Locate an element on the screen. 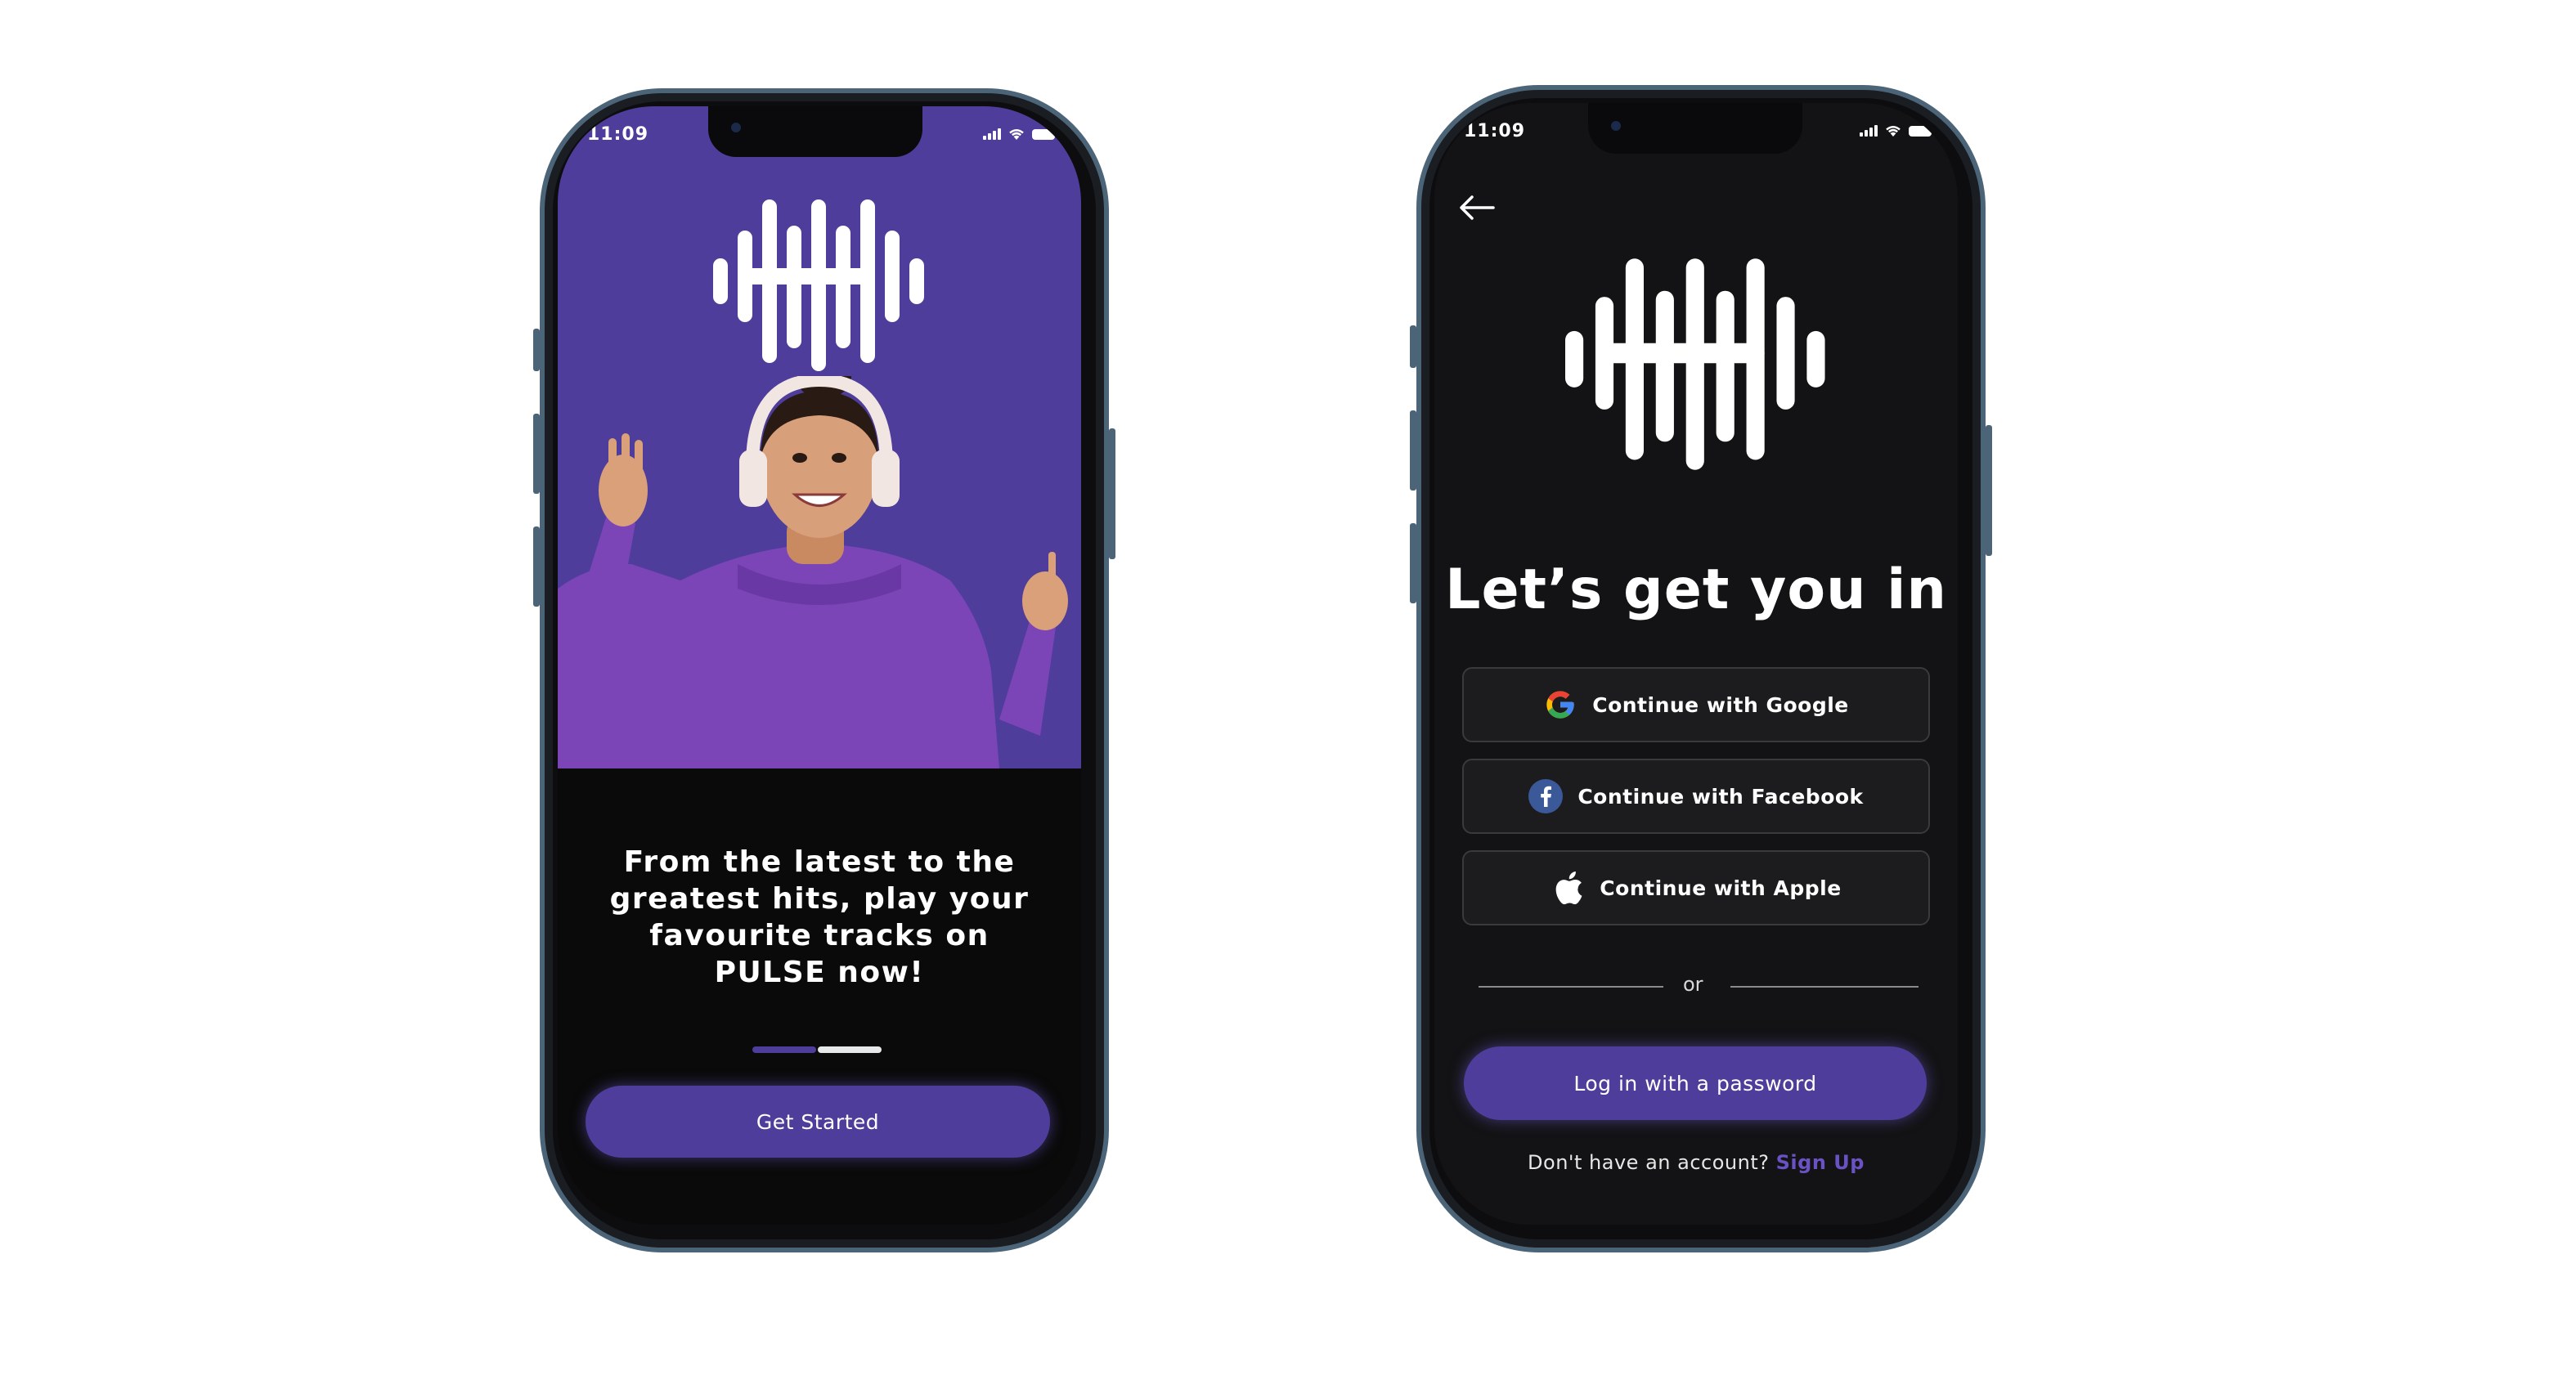 This screenshot has height=1380, width=2576. facebook-icon is located at coordinates (1546, 796).